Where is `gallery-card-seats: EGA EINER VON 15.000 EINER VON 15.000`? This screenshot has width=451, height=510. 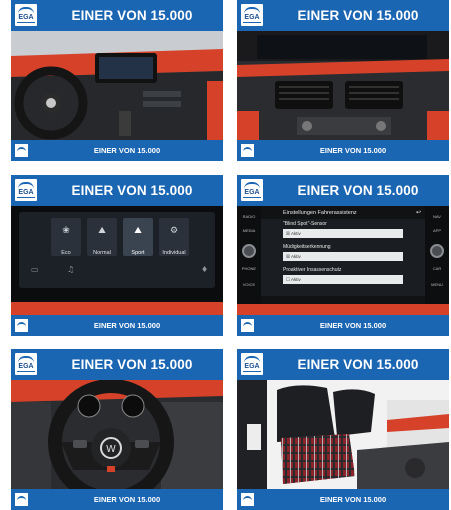
gallery-card-seats: EGA EINER VON 15.000 EINER VON 15.000 is located at coordinates (343, 429).